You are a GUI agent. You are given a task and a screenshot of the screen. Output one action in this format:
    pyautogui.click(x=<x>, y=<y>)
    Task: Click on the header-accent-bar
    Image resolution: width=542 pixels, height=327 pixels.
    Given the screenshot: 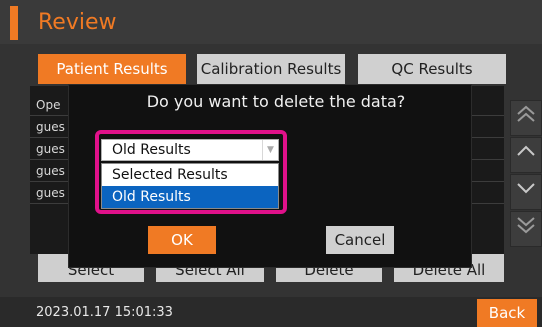 What is the action you would take?
    pyautogui.click(x=14, y=23)
    